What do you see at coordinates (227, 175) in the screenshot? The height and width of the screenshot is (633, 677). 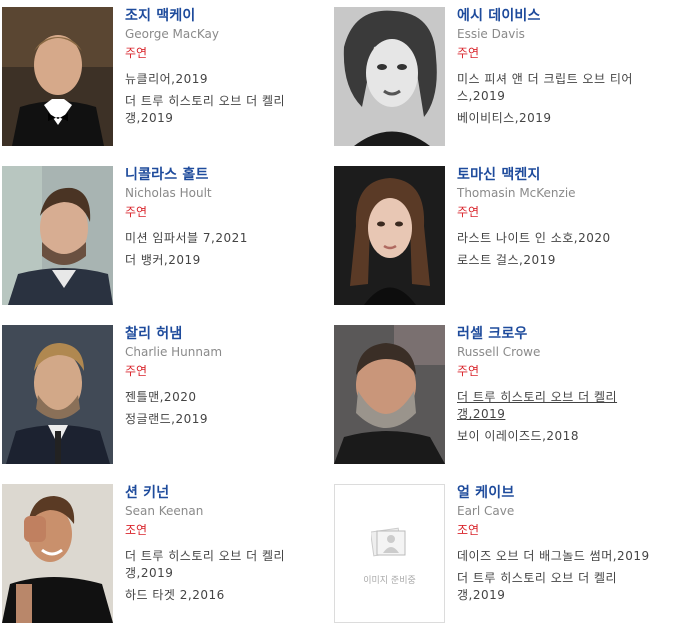 I see `actor-korean-name: 니콜라스 홀트` at bounding box center [227, 175].